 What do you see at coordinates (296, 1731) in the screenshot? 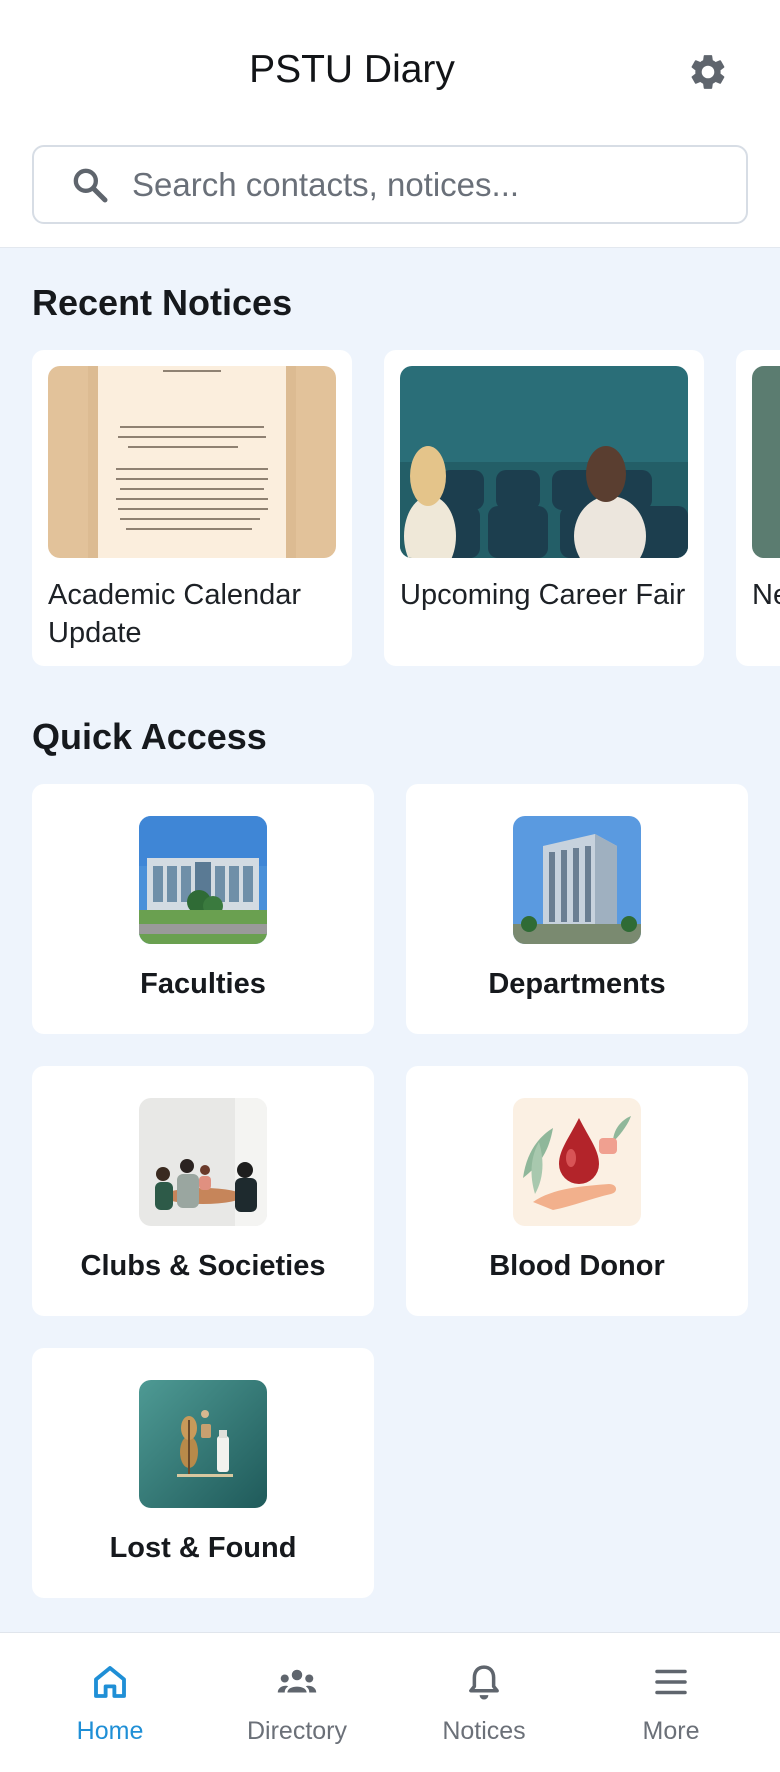
I see `nav-label: Directory` at bounding box center [296, 1731].